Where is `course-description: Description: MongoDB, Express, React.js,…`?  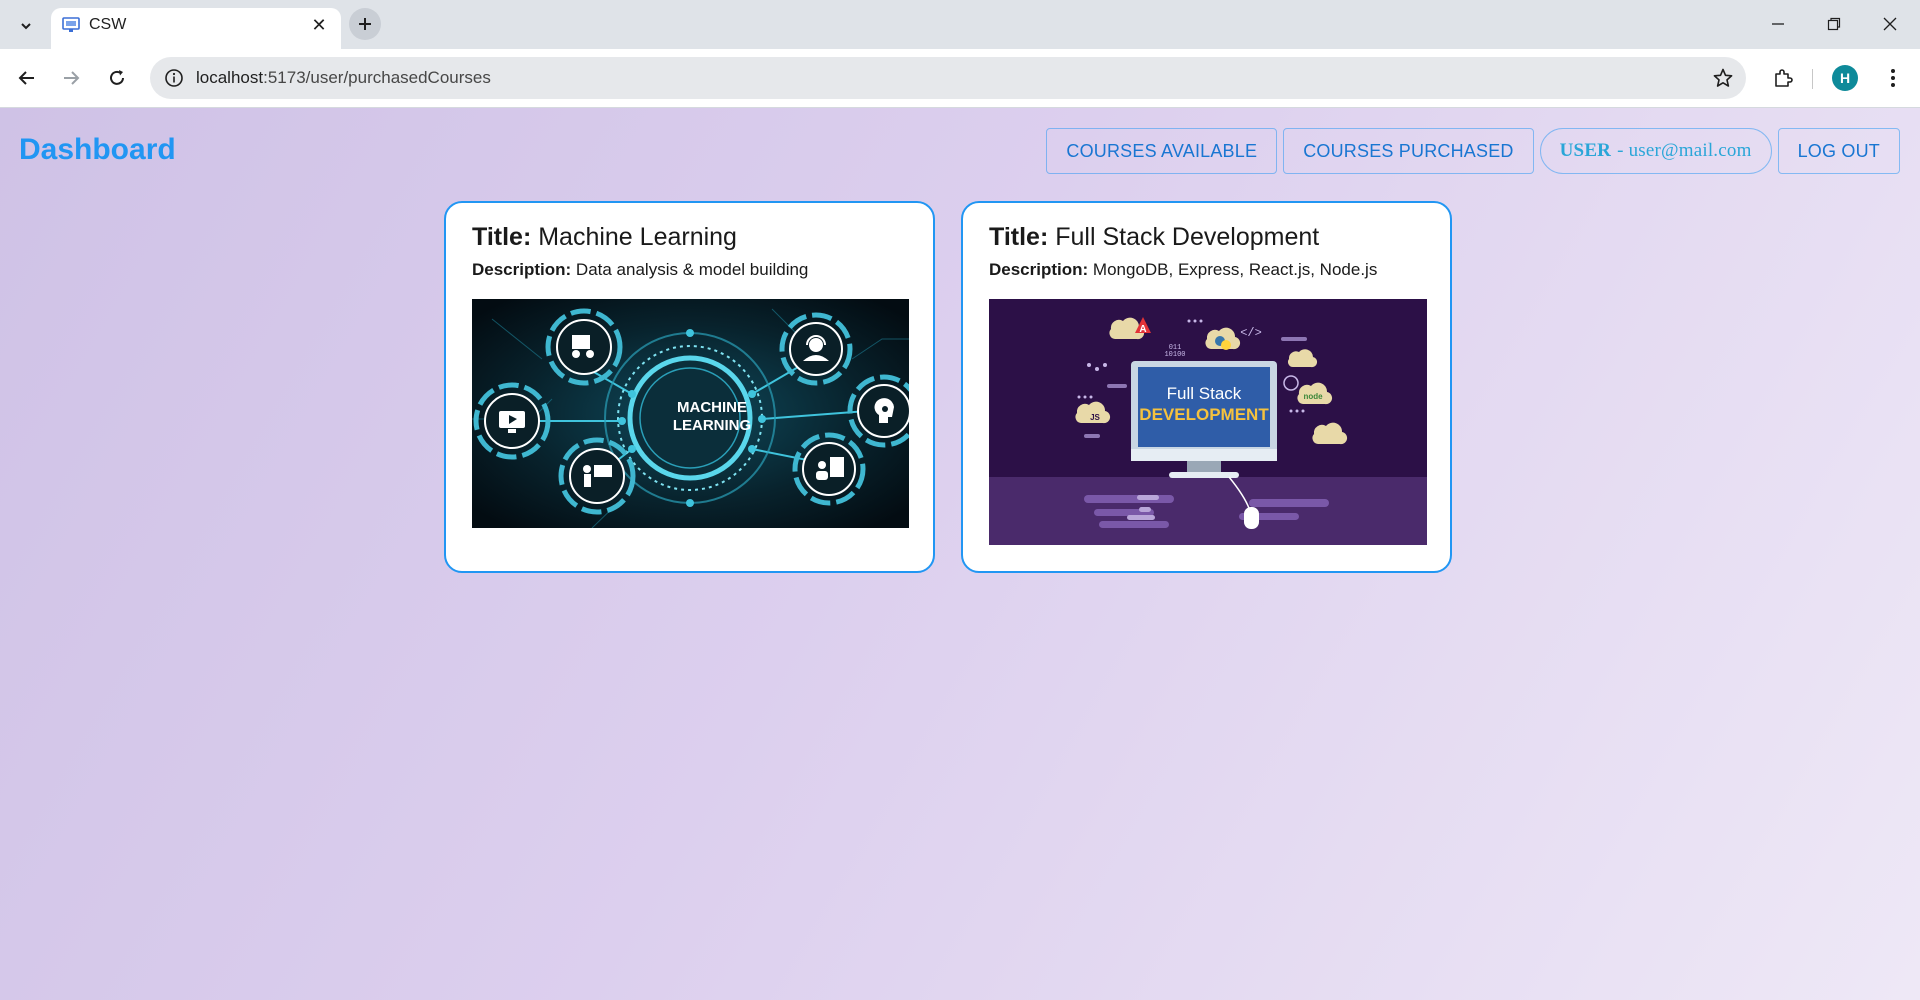 course-description: Description: MongoDB, Express, React.js,… is located at coordinates (1206, 270).